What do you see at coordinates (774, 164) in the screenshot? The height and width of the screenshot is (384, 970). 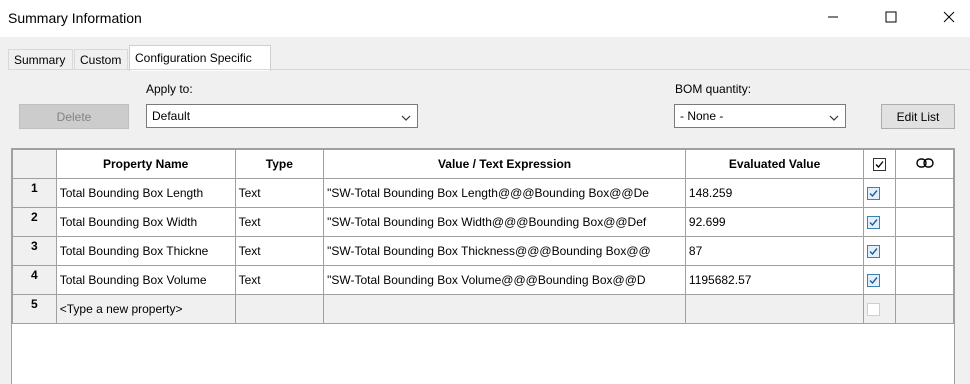 I see `header-evaluated-value: Evaluated Value` at bounding box center [774, 164].